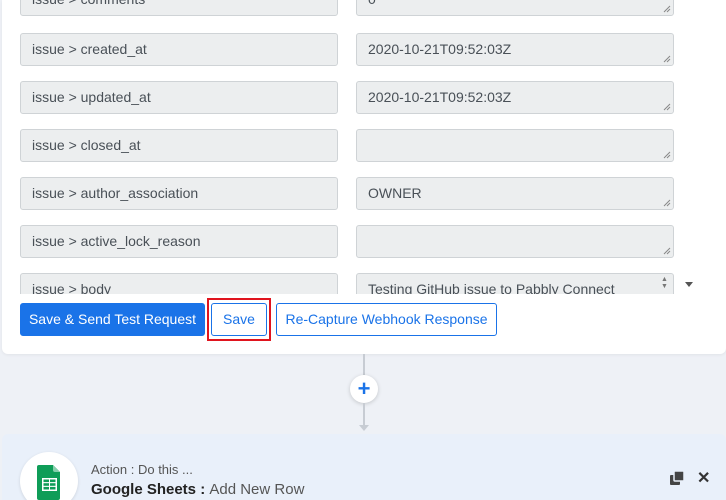  Describe the element at coordinates (341, 98) in the screenshot. I see `field-row: issue > updated_at 2020-10-21T09:52:03Z` at that location.